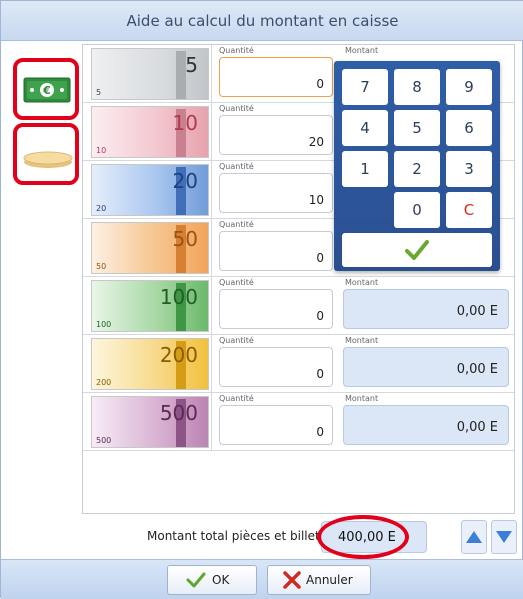  Describe the element at coordinates (276, 135) in the screenshot. I see `quantity-input: 20` at that location.